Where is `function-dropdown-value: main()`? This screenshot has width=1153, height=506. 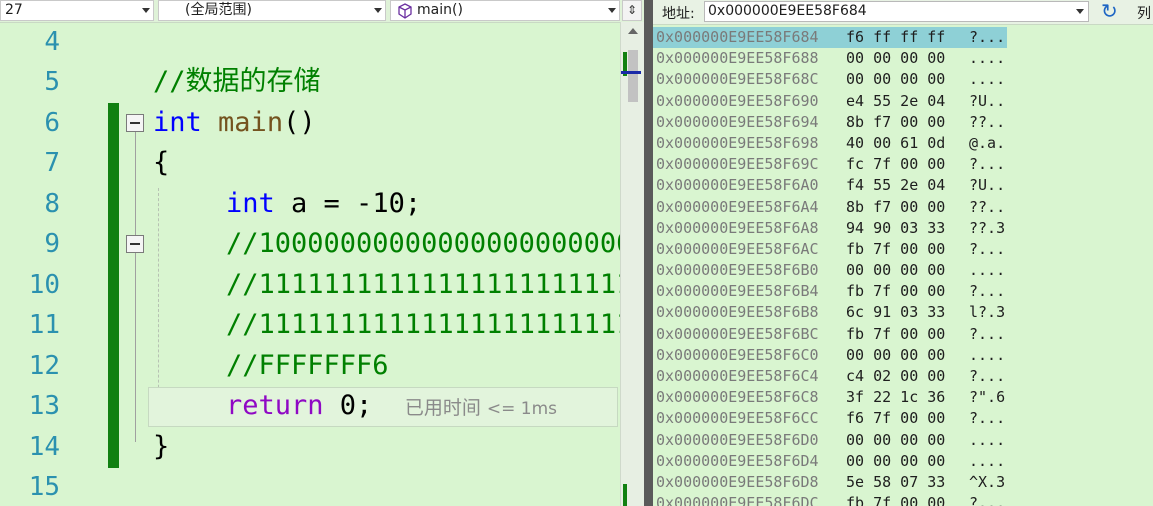 function-dropdown-value: main() is located at coordinates (440, 10).